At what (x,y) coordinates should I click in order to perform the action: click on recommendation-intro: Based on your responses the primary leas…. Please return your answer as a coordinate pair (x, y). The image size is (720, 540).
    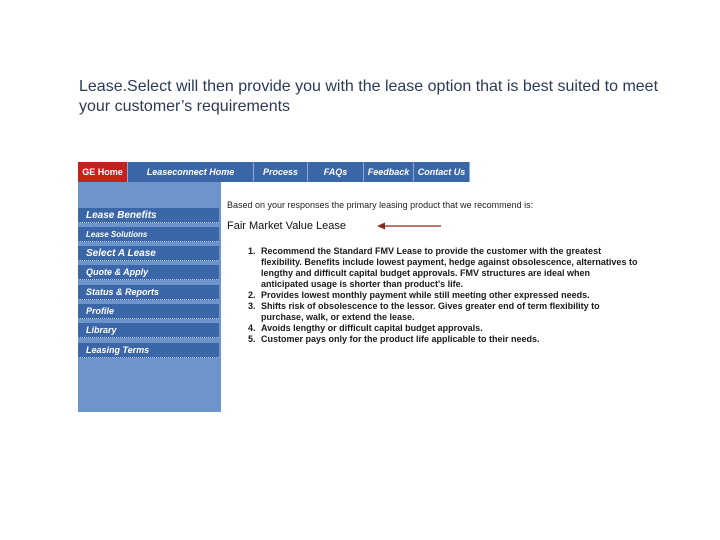
    Looking at the image, I should click on (380, 205).